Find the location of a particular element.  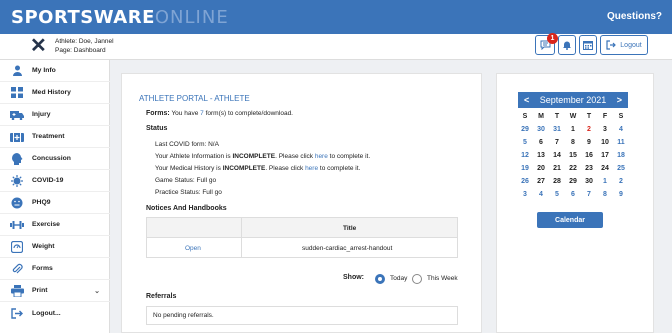

sidebar-item-exercise: Exercise is located at coordinates (55, 225).